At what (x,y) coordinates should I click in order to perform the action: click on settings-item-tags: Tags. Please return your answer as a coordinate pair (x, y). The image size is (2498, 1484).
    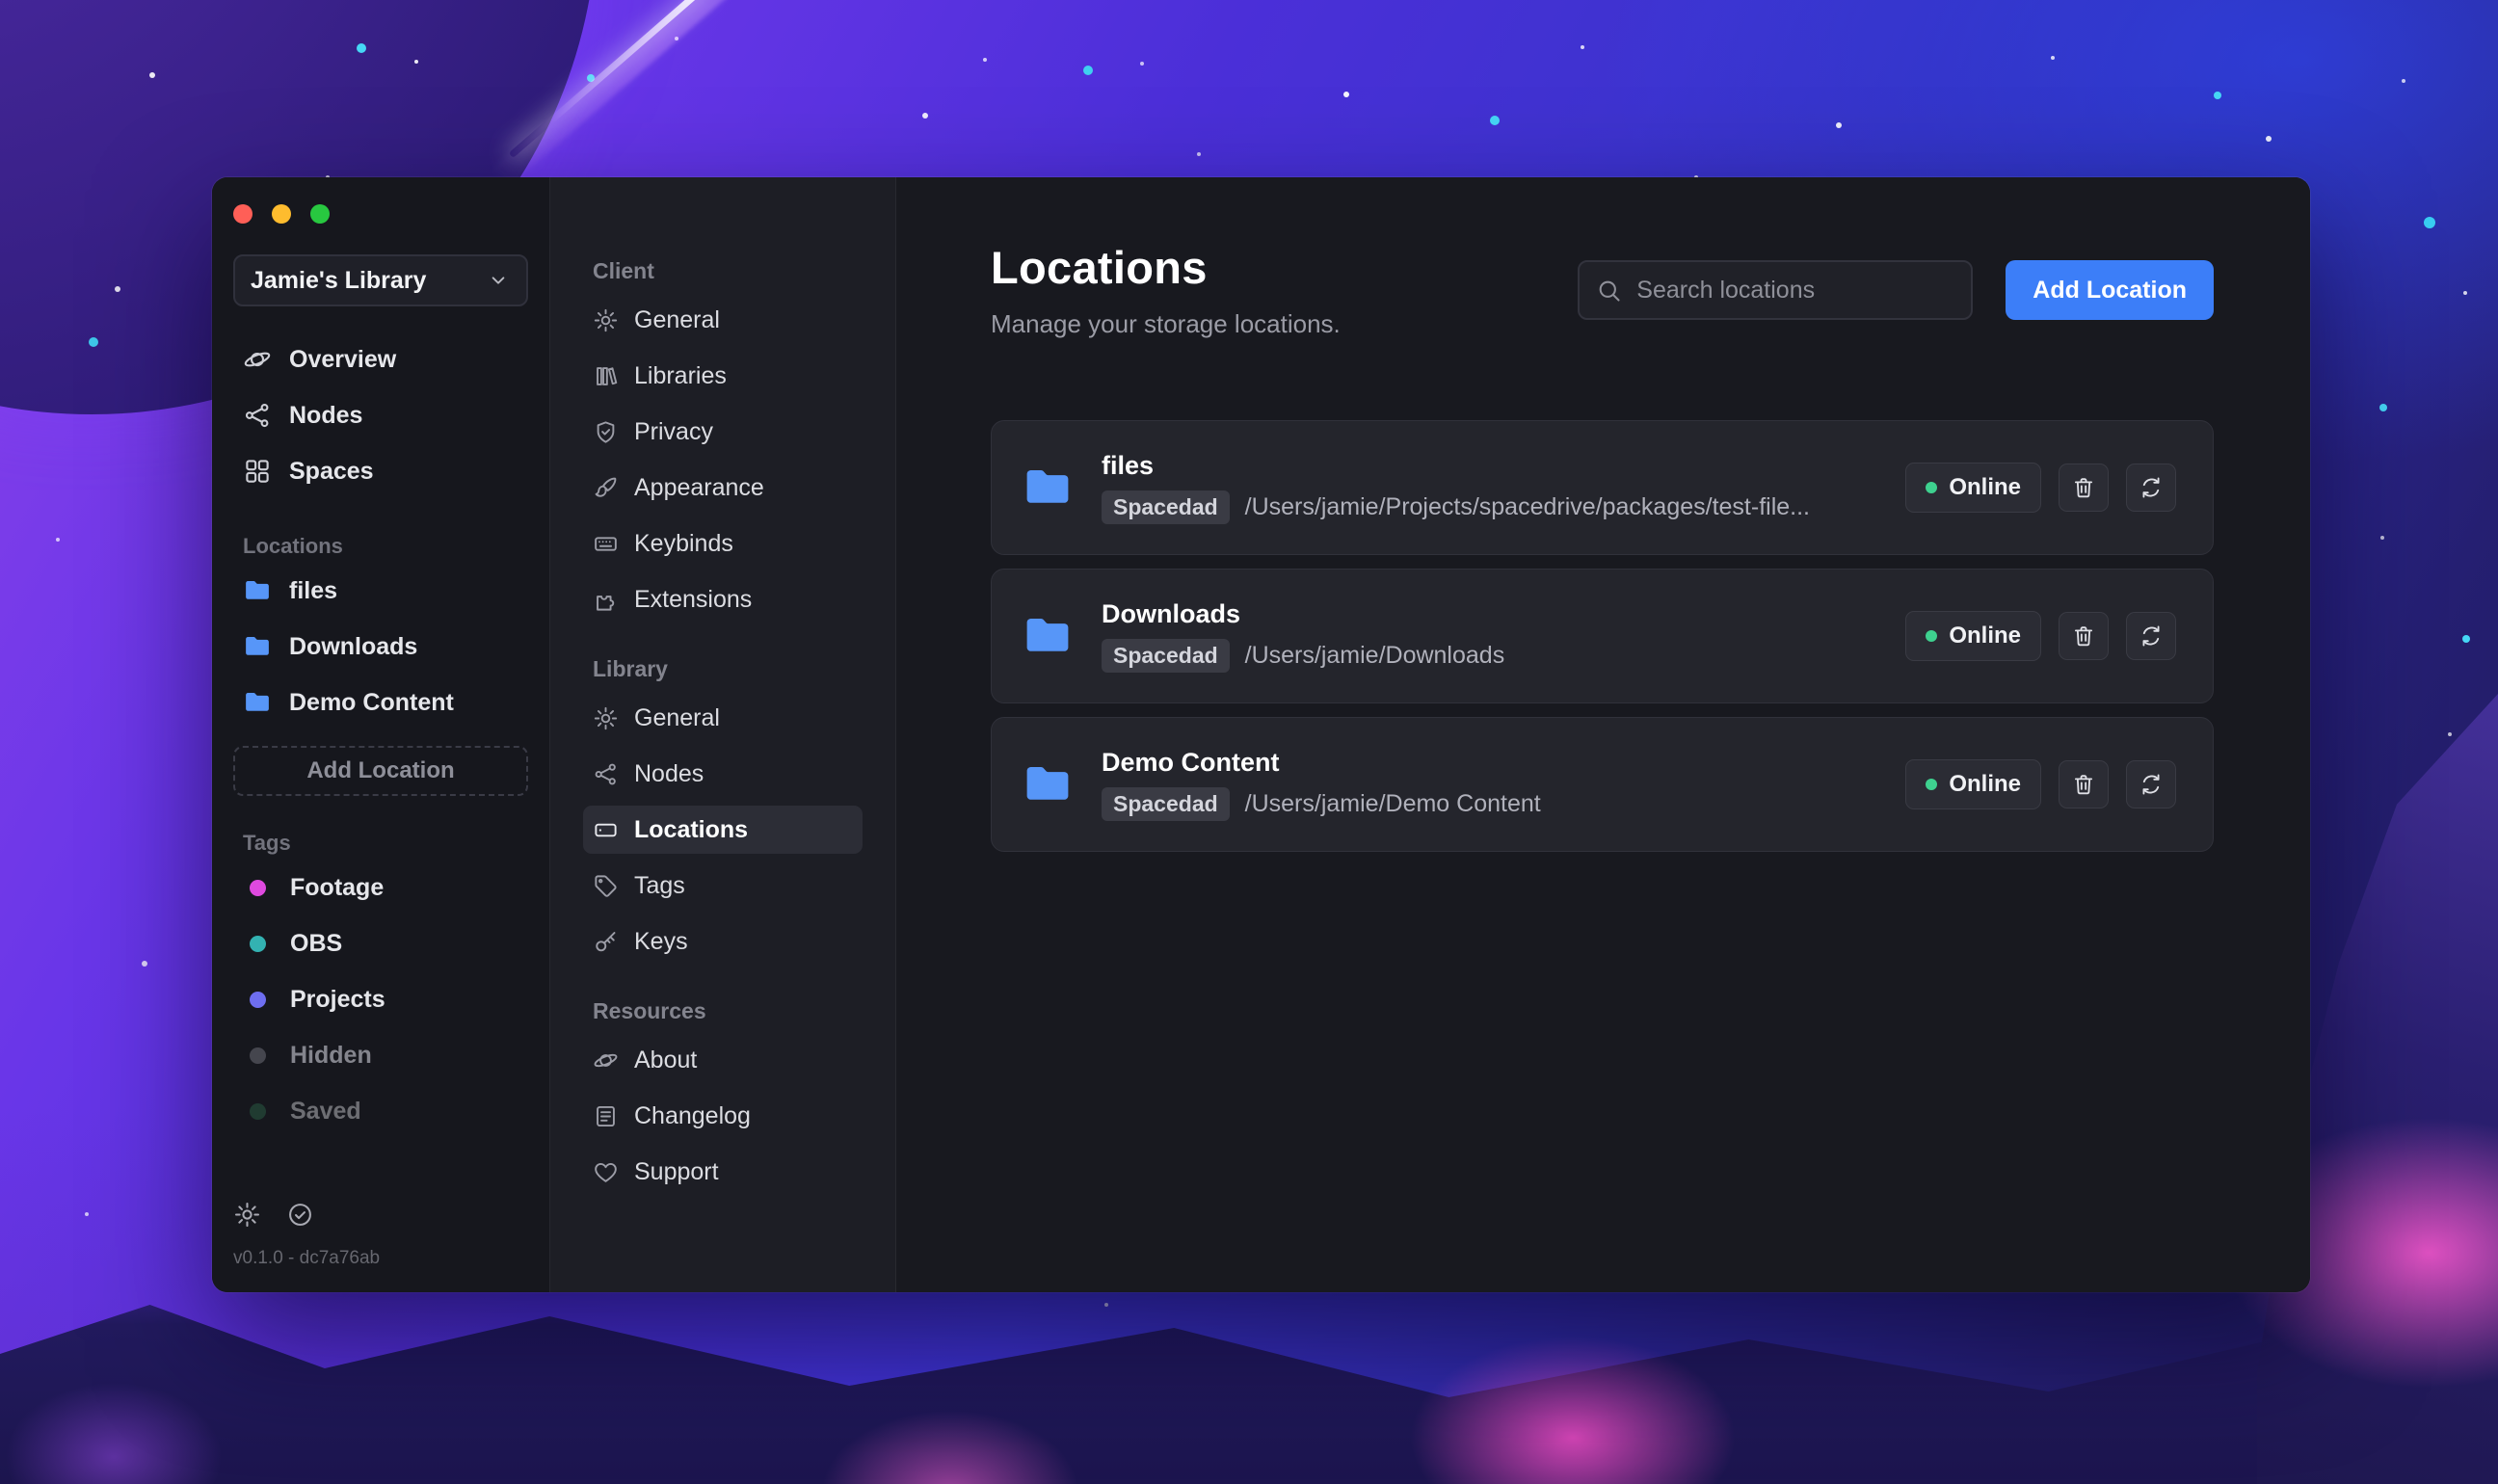
    Looking at the image, I should click on (723, 885).